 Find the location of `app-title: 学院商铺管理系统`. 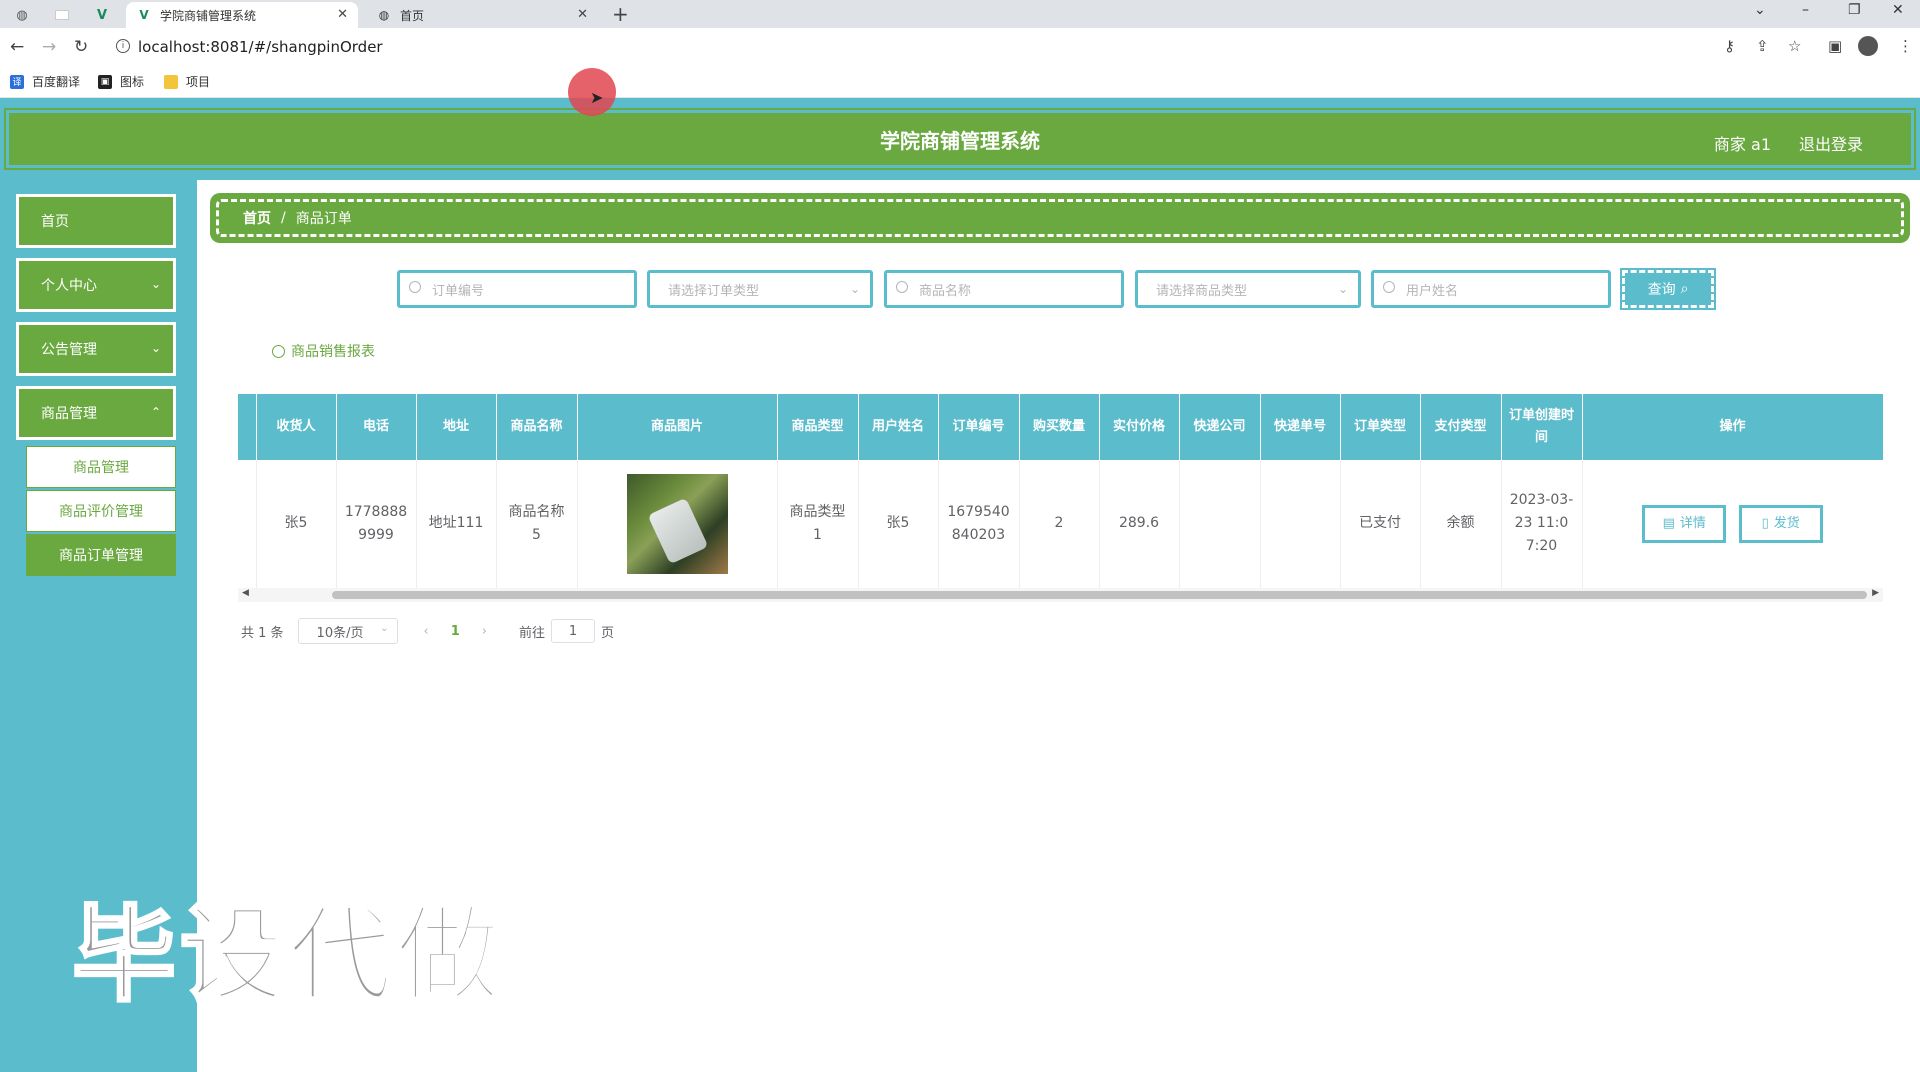

app-title: 学院商铺管理系统 is located at coordinates (960, 140).